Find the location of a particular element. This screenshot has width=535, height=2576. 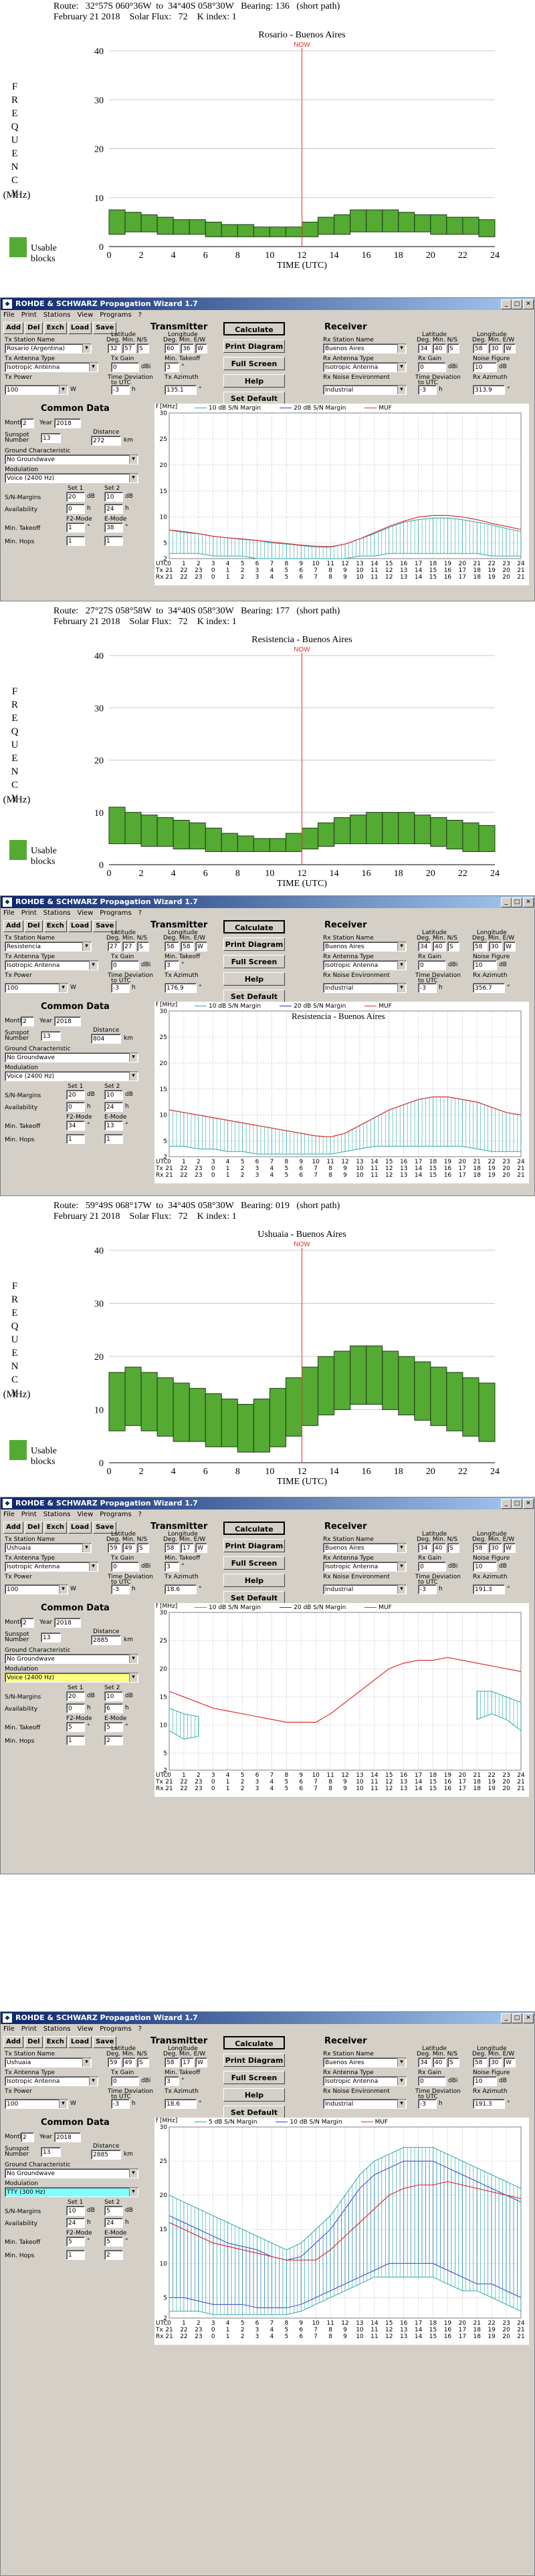

snr1-field: 10 is located at coordinates (75, 2211).